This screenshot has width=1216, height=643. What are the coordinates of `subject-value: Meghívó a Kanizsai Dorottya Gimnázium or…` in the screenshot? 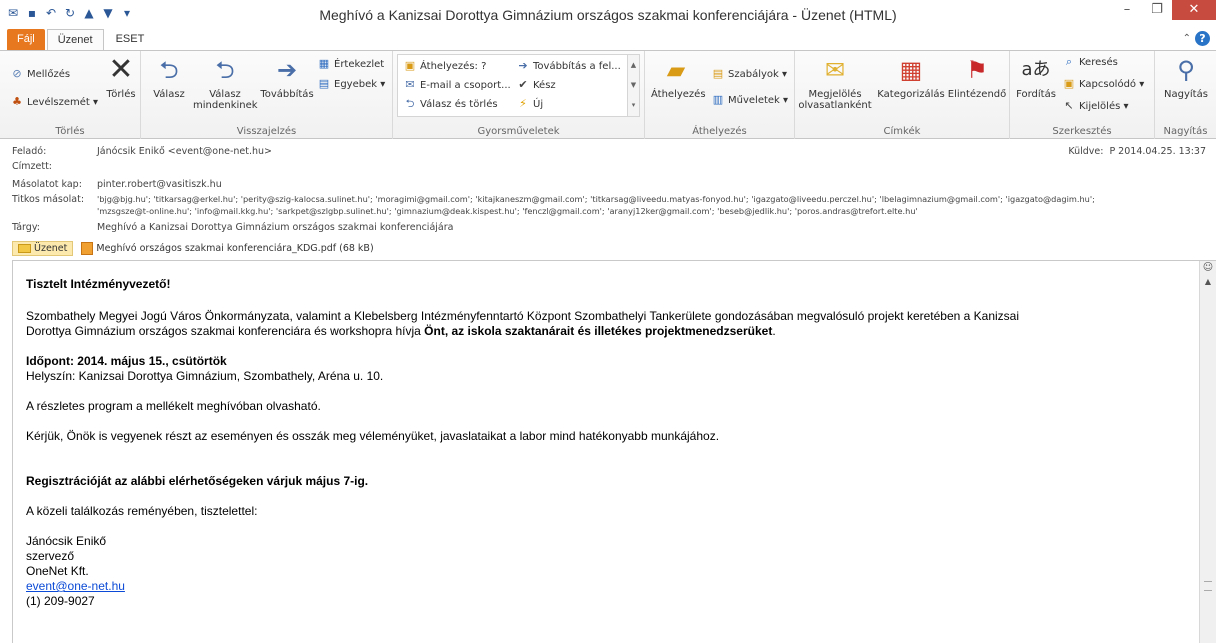 It's located at (275, 227).